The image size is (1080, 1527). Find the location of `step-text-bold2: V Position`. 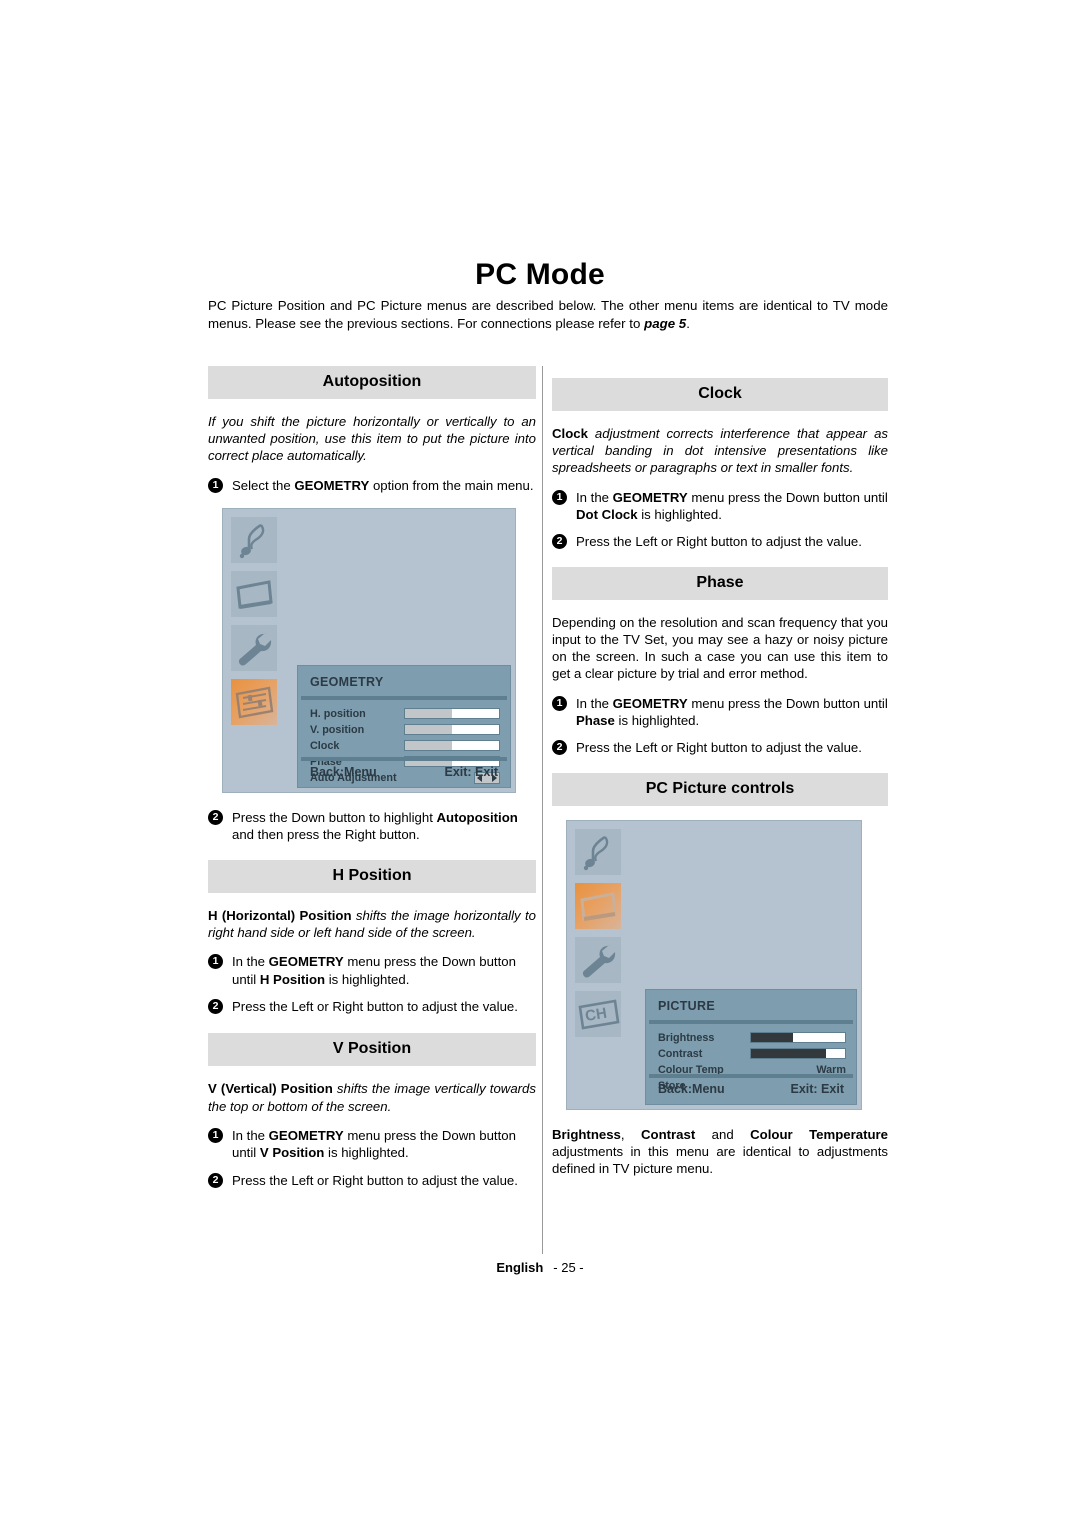

step-text-bold2: V Position is located at coordinates (292, 1153).